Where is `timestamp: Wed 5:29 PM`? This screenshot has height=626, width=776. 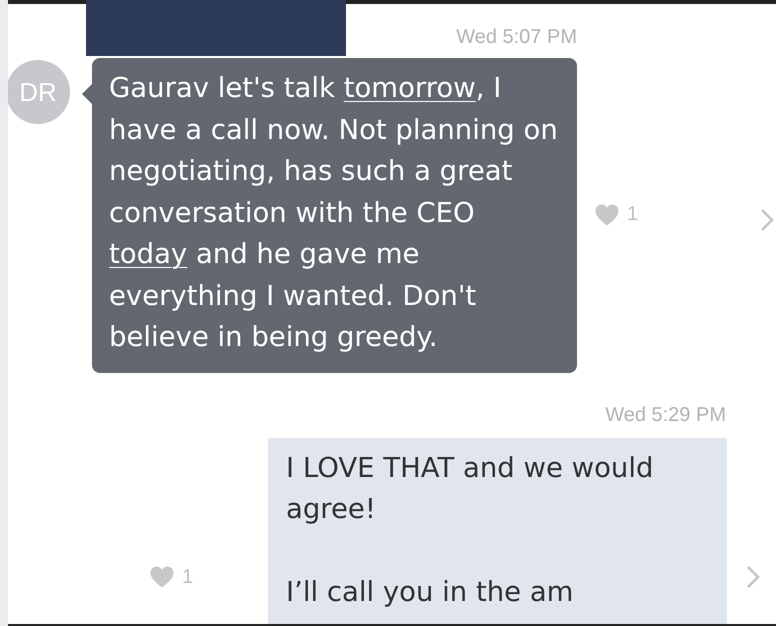
timestamp: Wed 5:29 PM is located at coordinates (665, 415).